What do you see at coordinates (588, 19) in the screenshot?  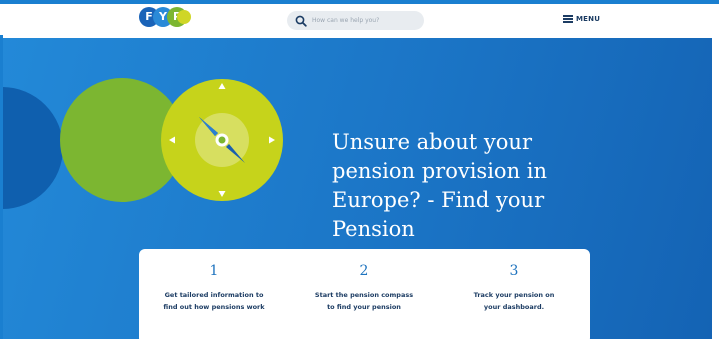 I see `menu-label: MENU` at bounding box center [588, 19].